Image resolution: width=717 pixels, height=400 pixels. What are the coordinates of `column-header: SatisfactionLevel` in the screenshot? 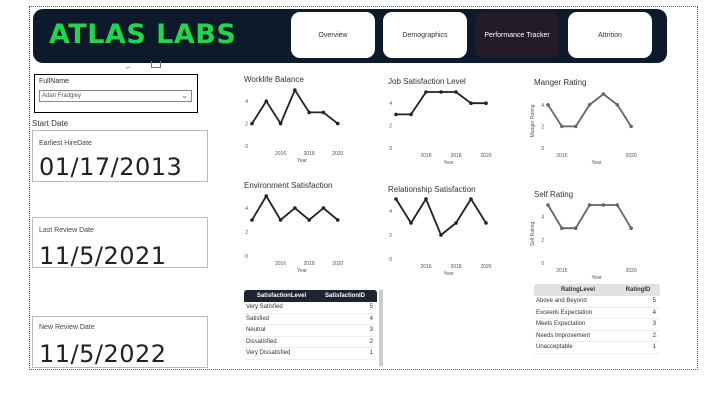 It's located at (280, 296).